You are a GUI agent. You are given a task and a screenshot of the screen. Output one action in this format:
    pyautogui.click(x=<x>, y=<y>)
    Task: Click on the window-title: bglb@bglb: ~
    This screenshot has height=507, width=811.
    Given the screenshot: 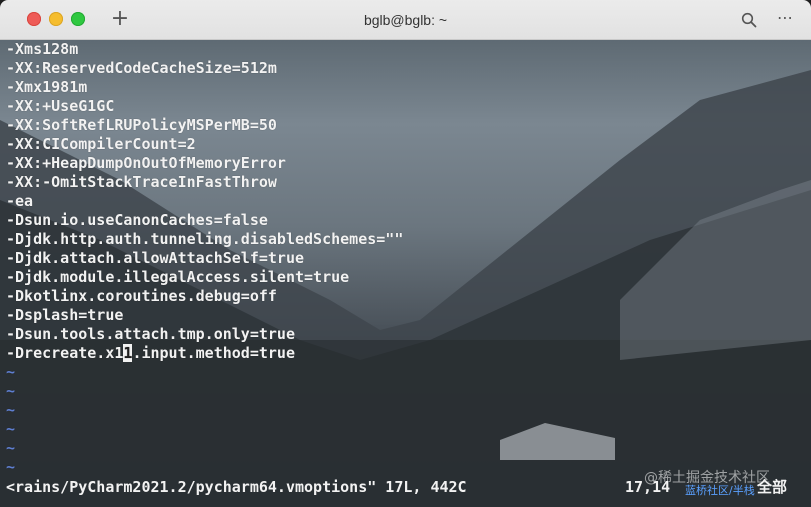 What is the action you would take?
    pyautogui.click(x=405, y=20)
    